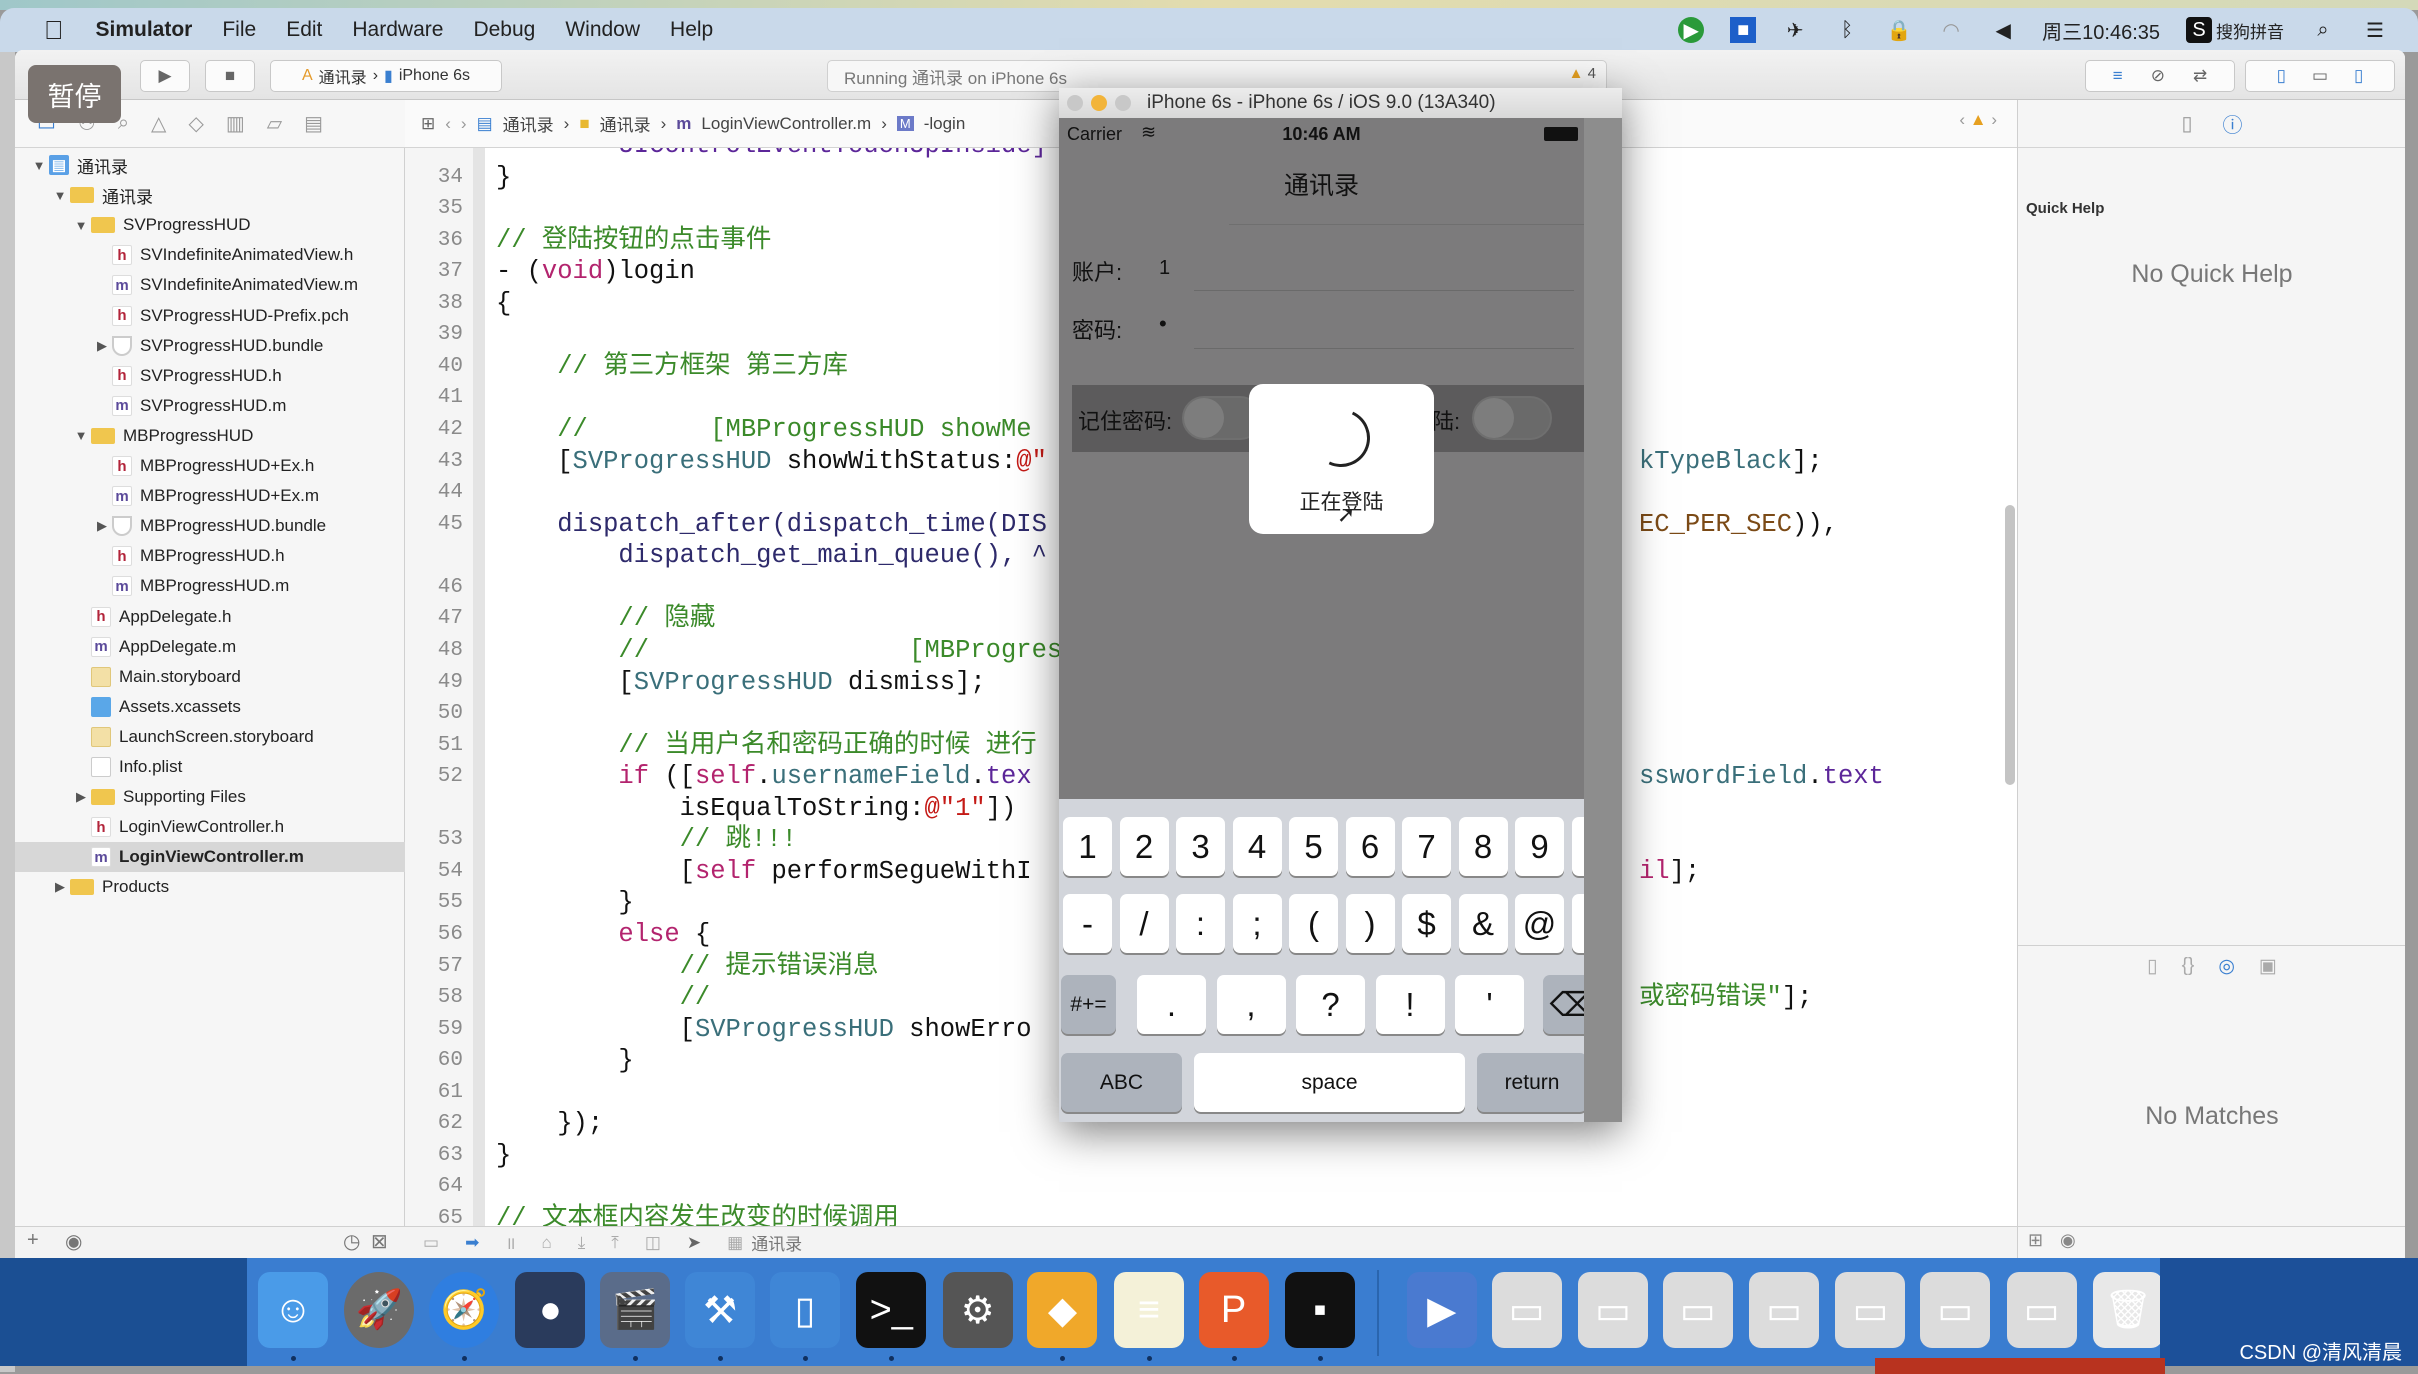 The image size is (2418, 1374). Describe the element at coordinates (1257, 846) in the screenshot. I see `key-4: 4` at that location.